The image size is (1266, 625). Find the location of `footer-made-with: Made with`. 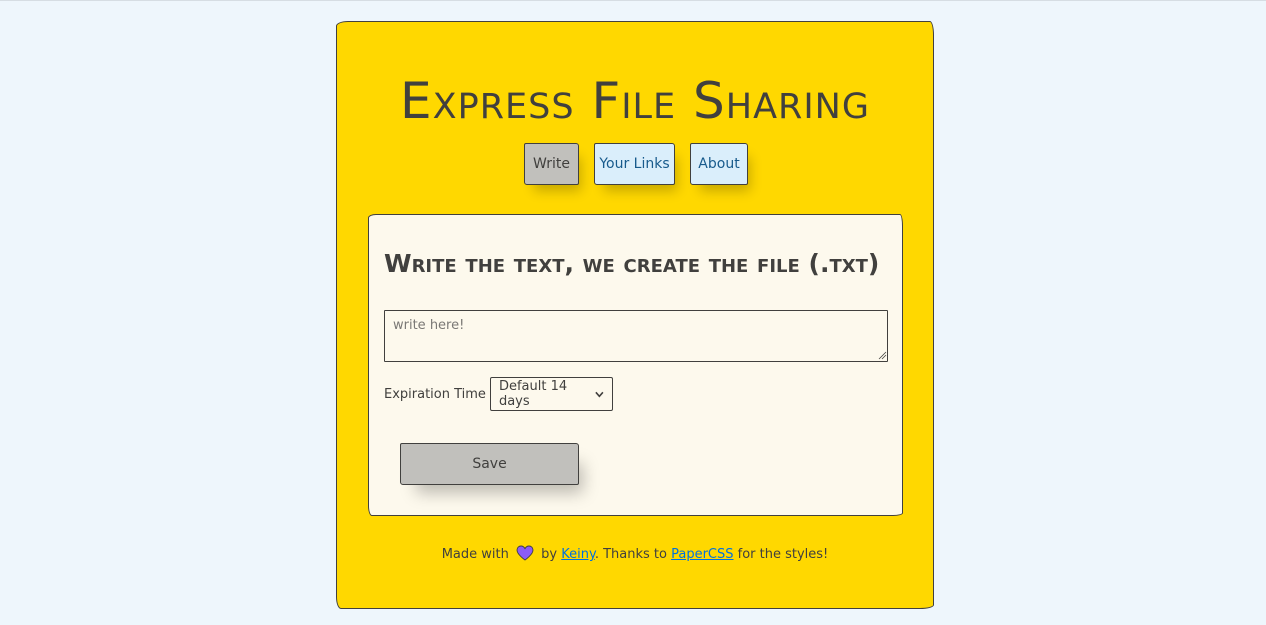

footer-made-with: Made with is located at coordinates (475, 554).